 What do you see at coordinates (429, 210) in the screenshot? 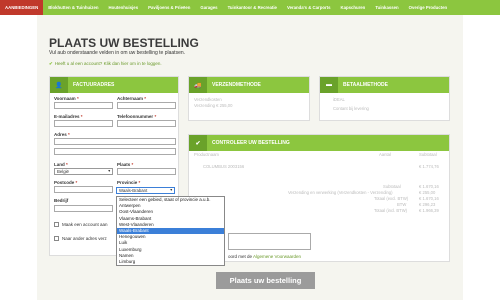
I see `incl-value: € 1.966,39` at bounding box center [429, 210].